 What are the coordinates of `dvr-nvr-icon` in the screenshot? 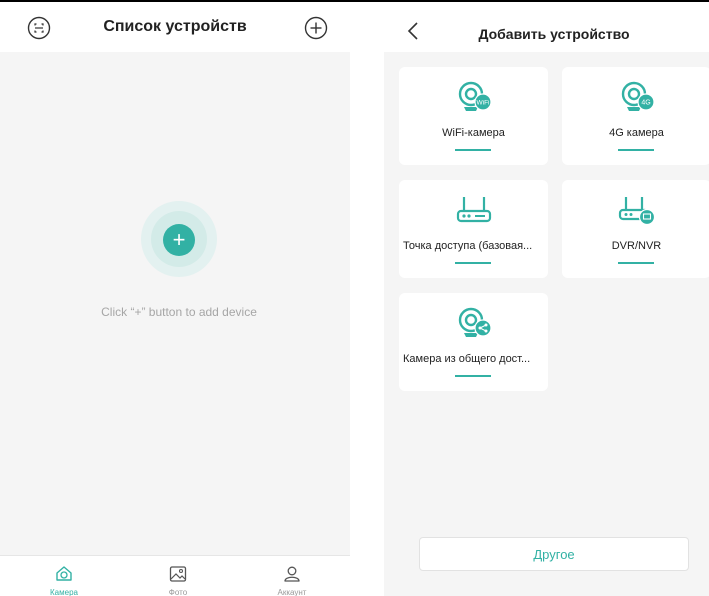 It's located at (637, 211).